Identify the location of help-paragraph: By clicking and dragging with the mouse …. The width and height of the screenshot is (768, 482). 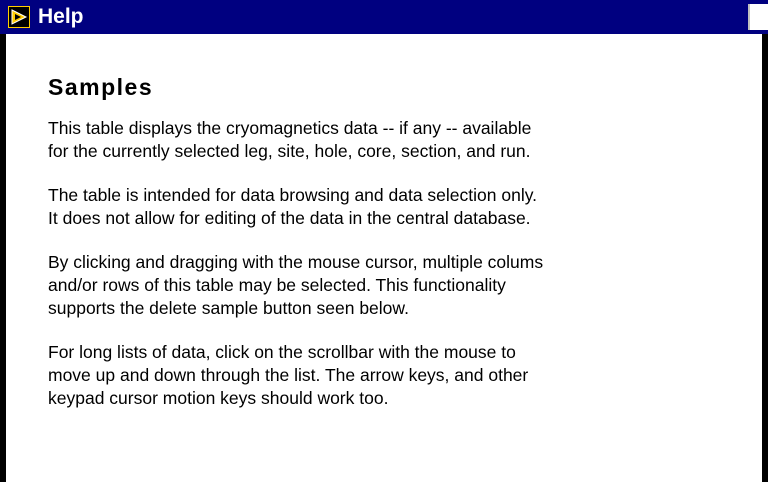
(296, 285).